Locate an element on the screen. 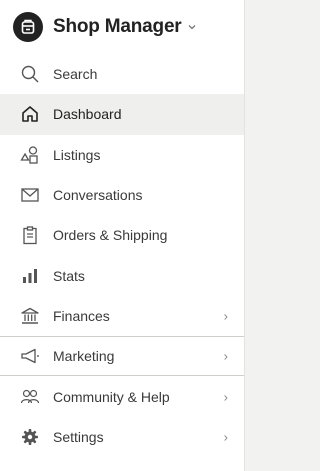 The image size is (320, 471). sidebar-item-marketing: Marketing › is located at coordinates (122, 356).